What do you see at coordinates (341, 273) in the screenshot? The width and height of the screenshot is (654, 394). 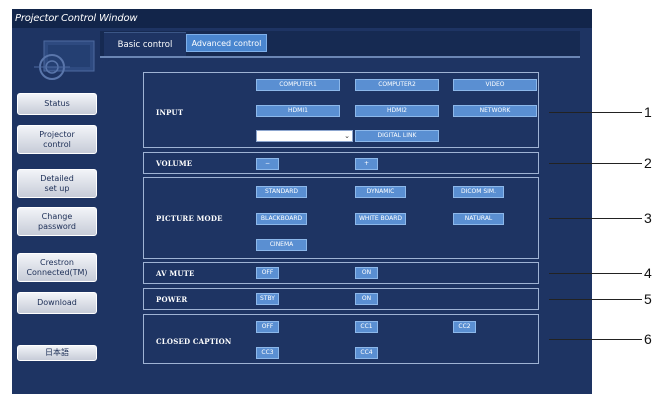 I see `av-mute-section: AV MUTE OFF ON` at bounding box center [341, 273].